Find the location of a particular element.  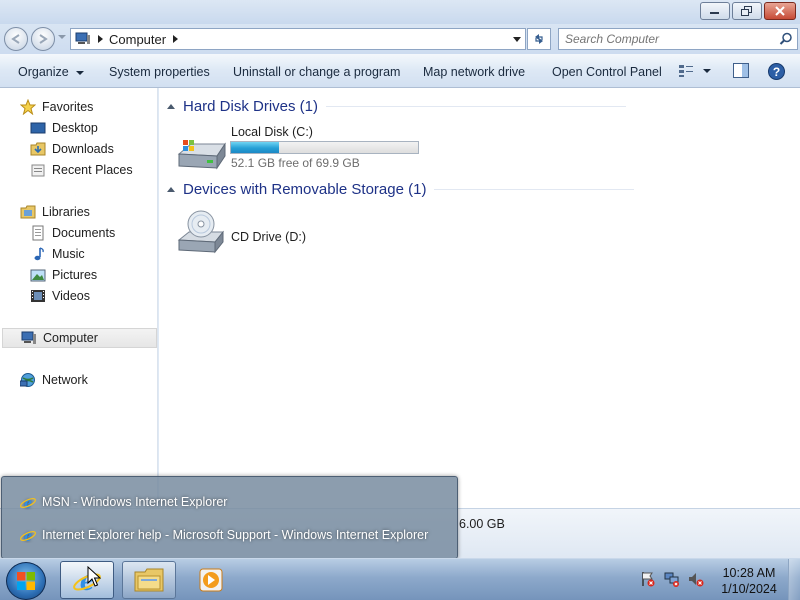

back-button is located at coordinates (16, 39).